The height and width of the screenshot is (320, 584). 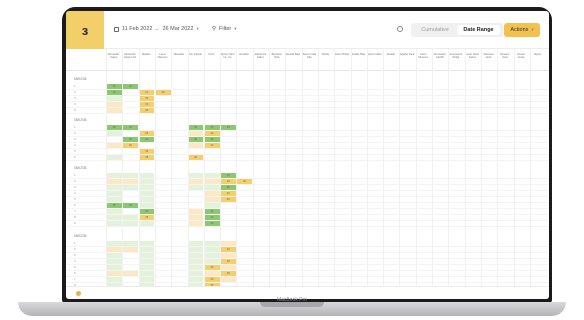 What do you see at coordinates (243, 54) in the screenshot?
I see `column-header: Rexable` at bounding box center [243, 54].